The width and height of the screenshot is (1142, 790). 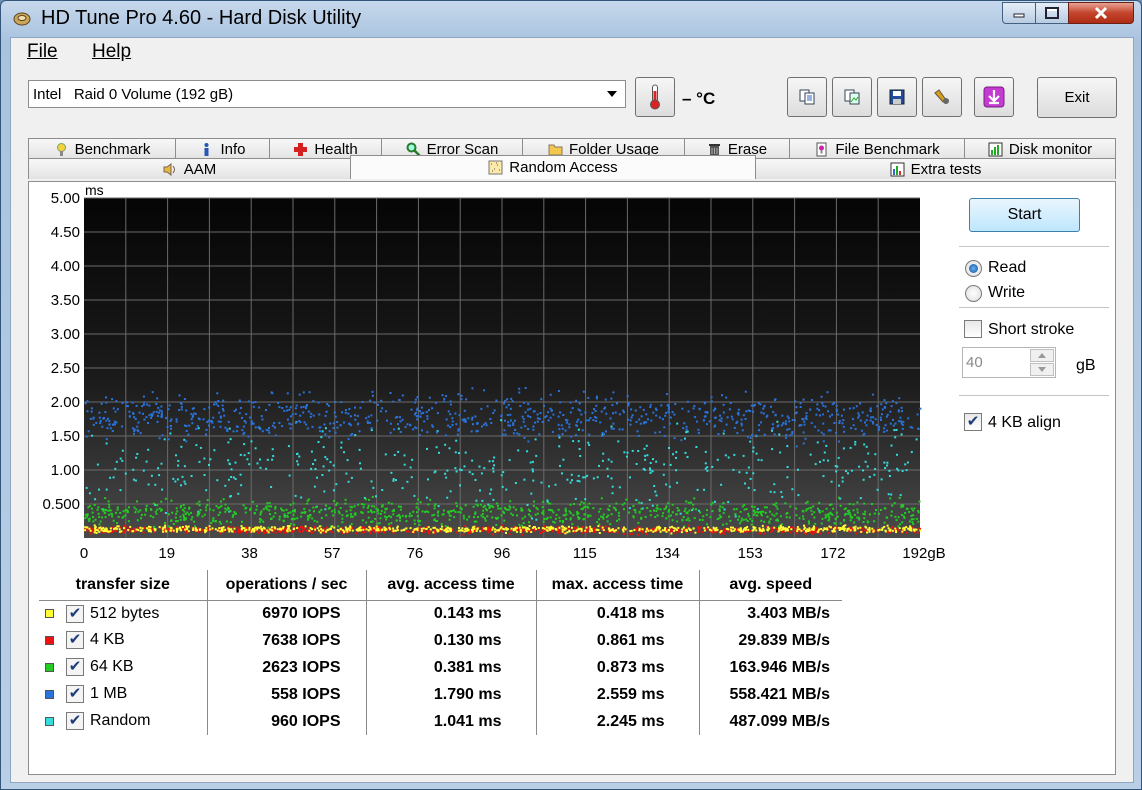 I want to click on short-stroke-checkbox, so click(x=973, y=329).